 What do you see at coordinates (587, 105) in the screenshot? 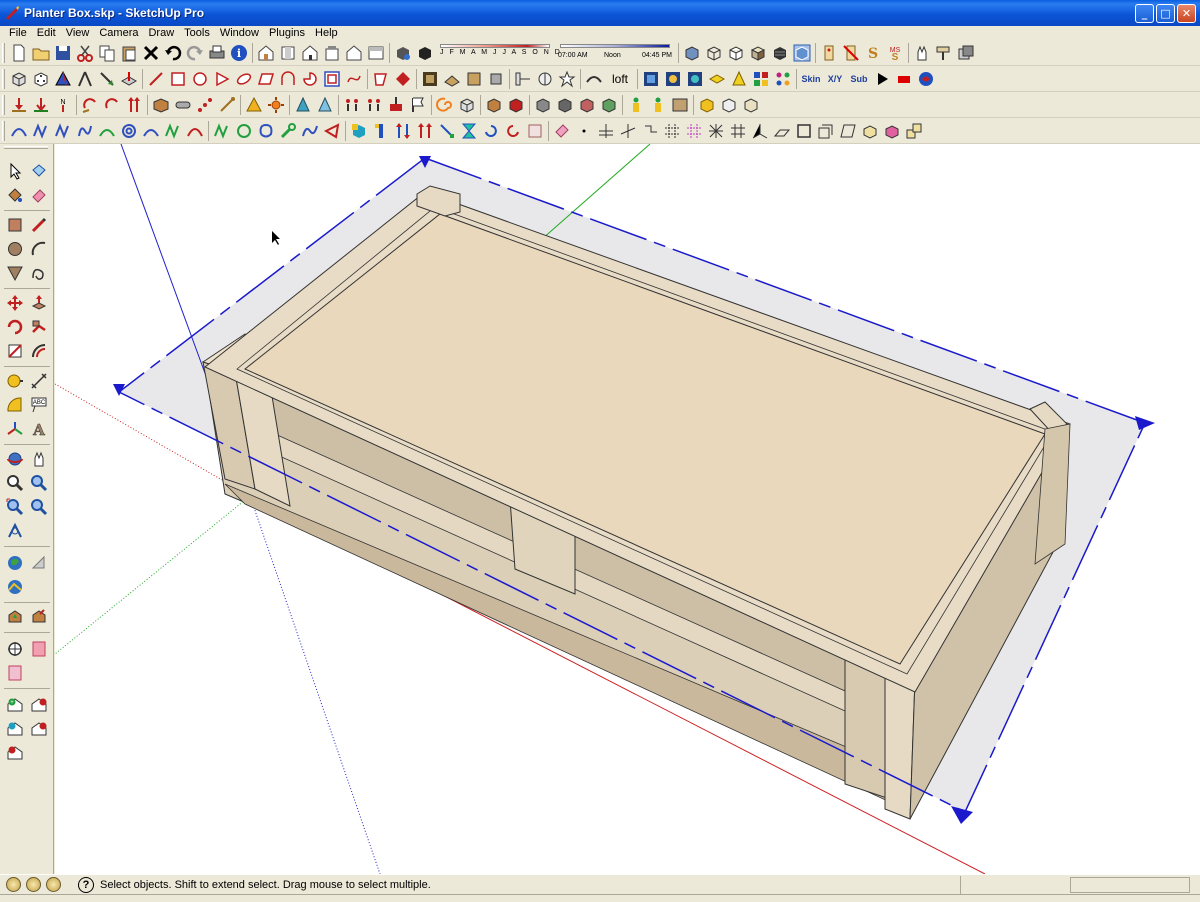
I see `grid-cube-3-icon` at bounding box center [587, 105].